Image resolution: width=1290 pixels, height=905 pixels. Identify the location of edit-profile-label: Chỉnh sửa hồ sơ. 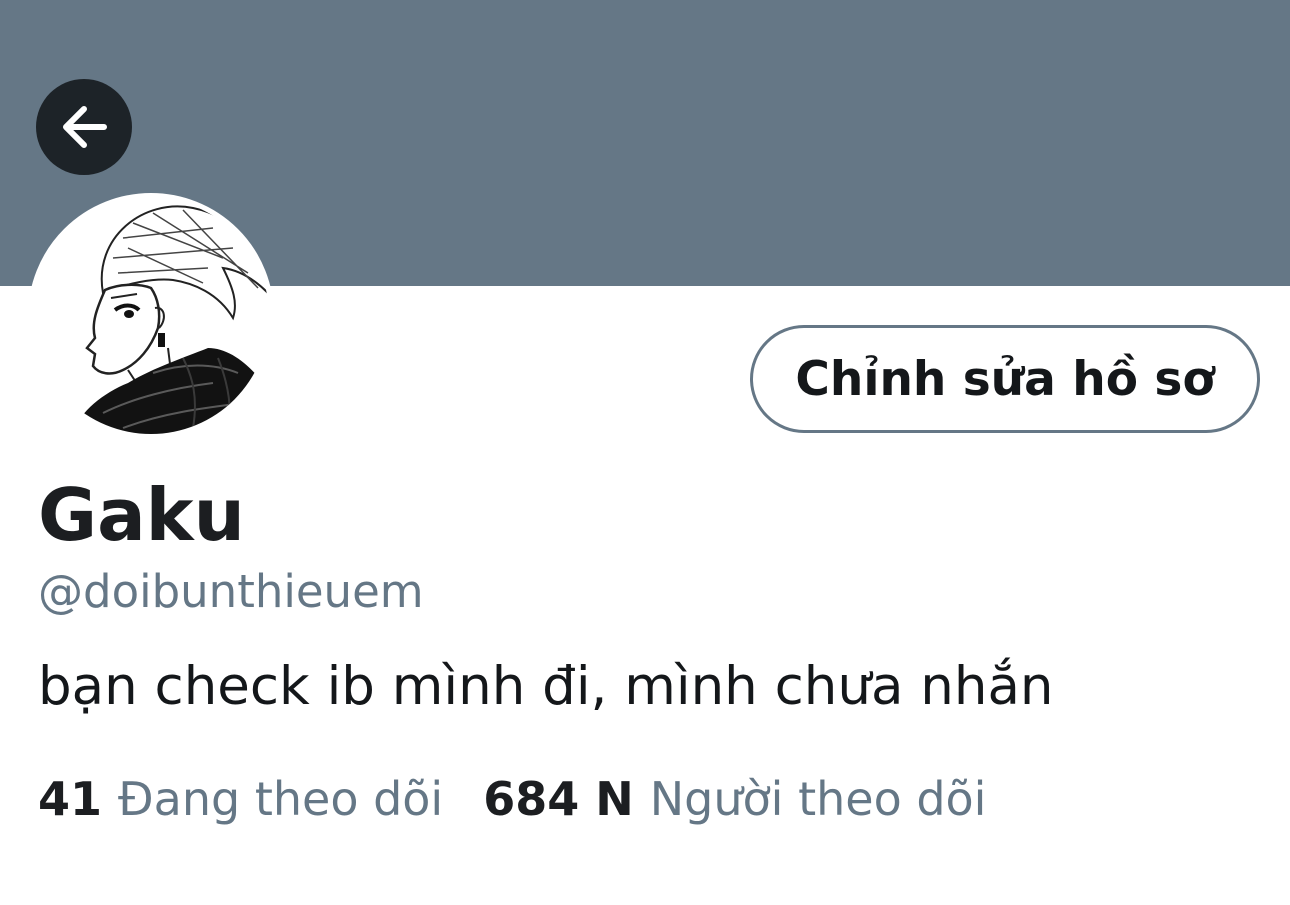
(1005, 379).